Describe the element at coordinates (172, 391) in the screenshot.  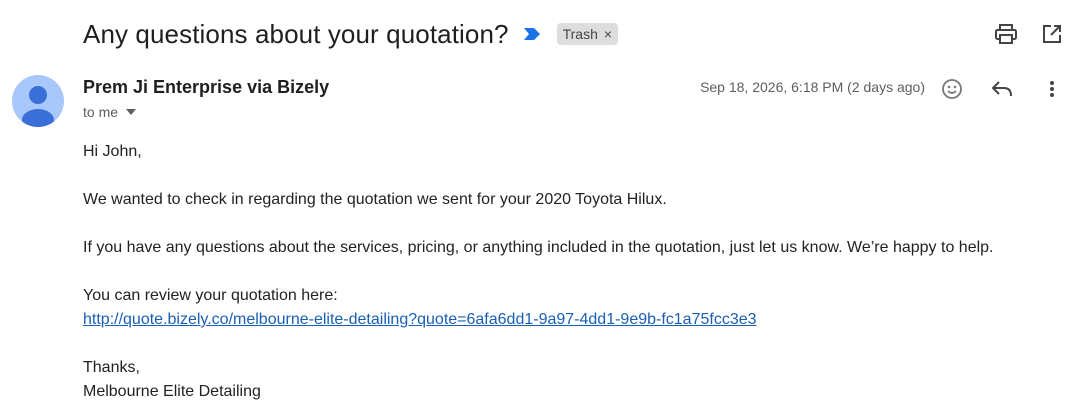
I see `signature: Melbourne Elite Detailing` at that location.